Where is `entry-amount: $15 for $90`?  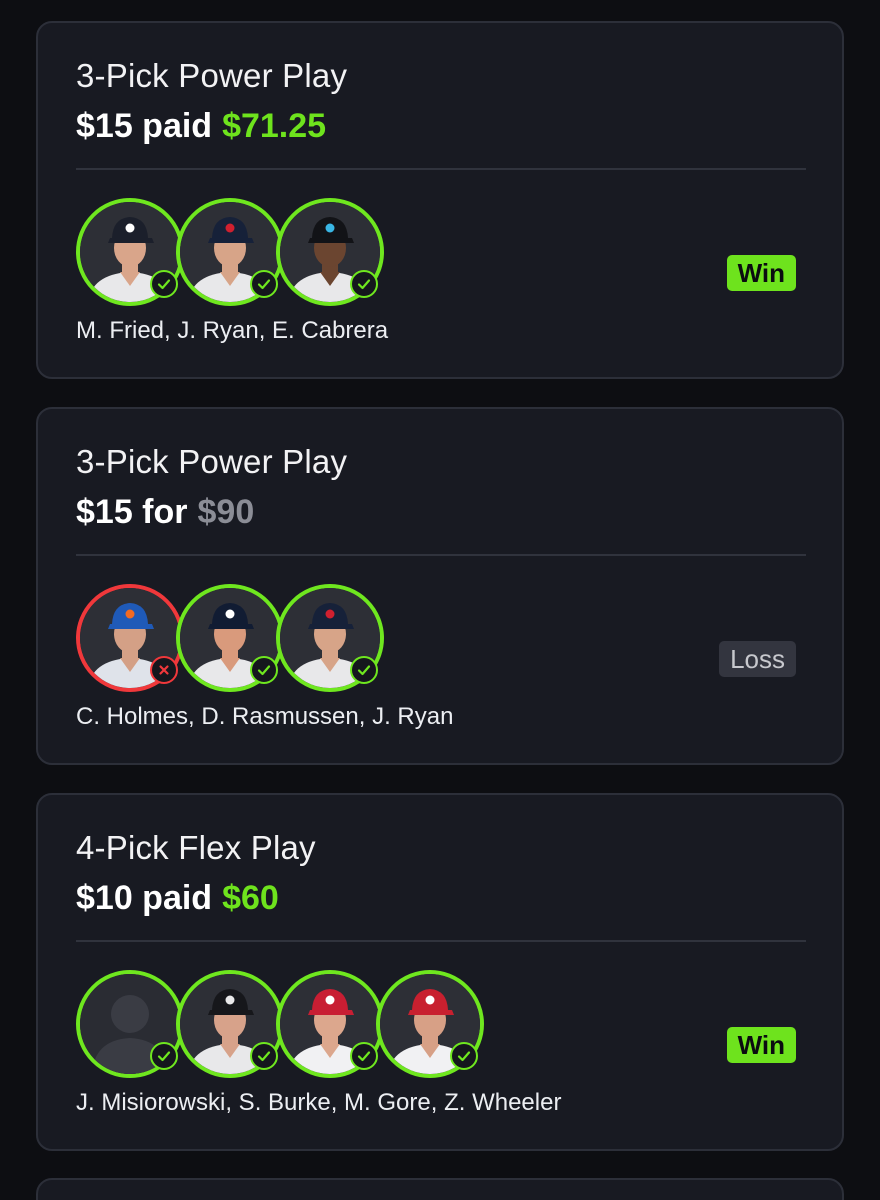 entry-amount: $15 for $90 is located at coordinates (165, 512).